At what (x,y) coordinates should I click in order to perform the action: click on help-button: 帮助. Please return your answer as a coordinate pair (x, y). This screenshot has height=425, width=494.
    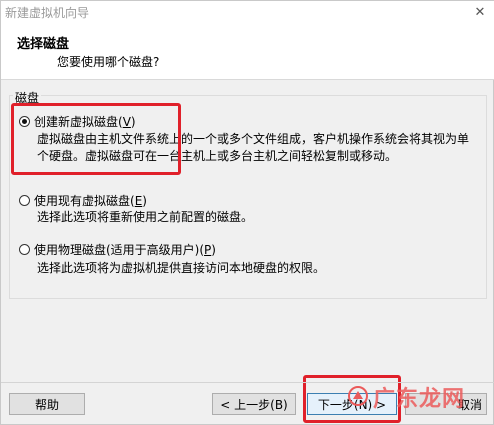
    Looking at the image, I should click on (47, 404).